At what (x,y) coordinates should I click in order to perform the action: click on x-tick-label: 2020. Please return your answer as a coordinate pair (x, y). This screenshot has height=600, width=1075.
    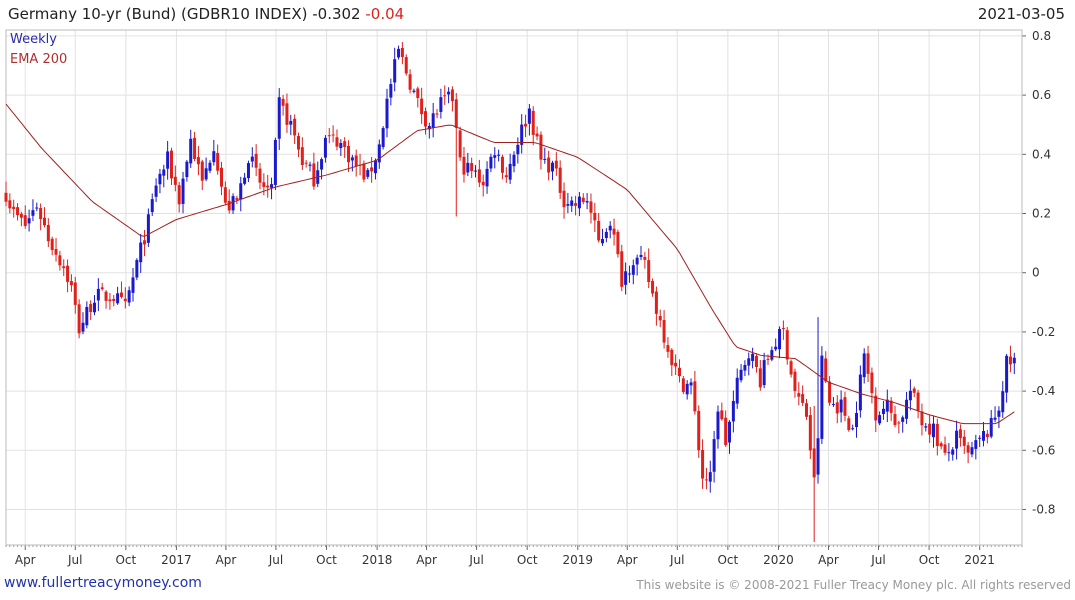
    Looking at the image, I should click on (778, 560).